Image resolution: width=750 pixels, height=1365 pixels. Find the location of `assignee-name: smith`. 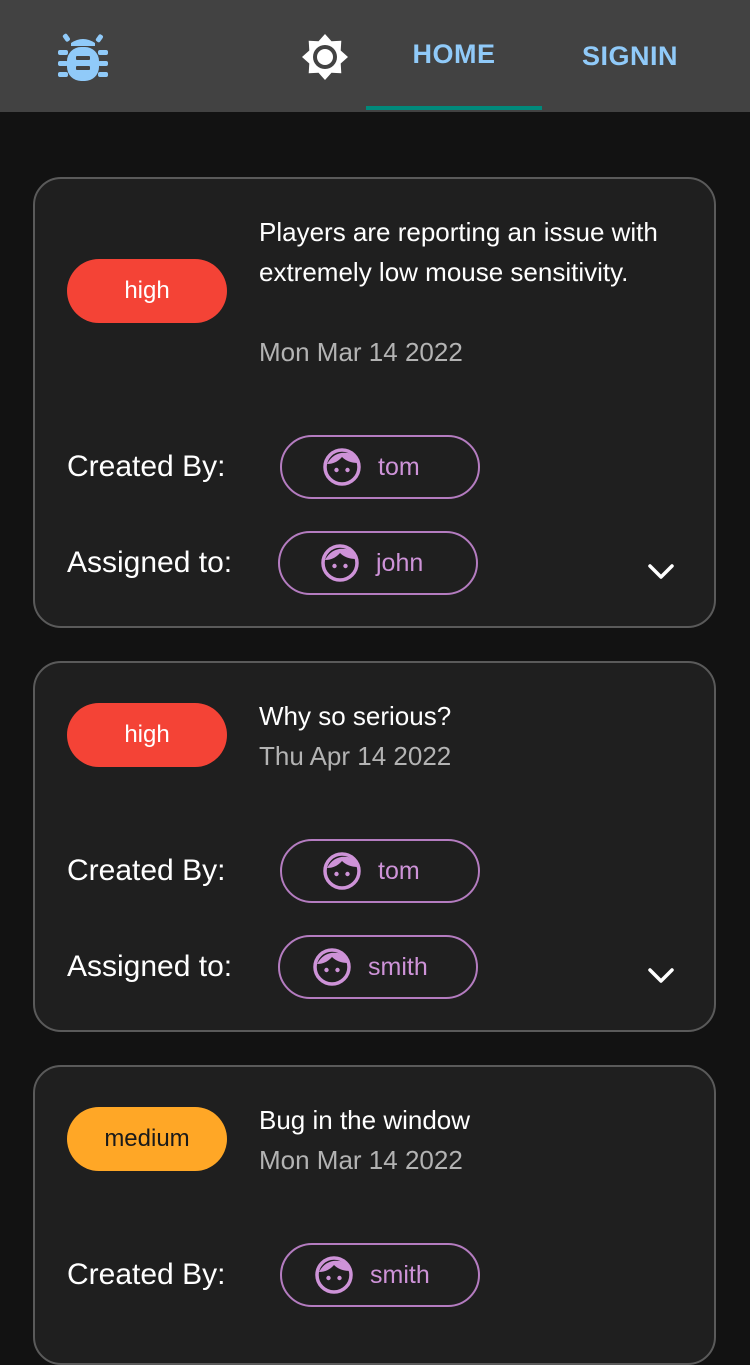

assignee-name: smith is located at coordinates (398, 966).